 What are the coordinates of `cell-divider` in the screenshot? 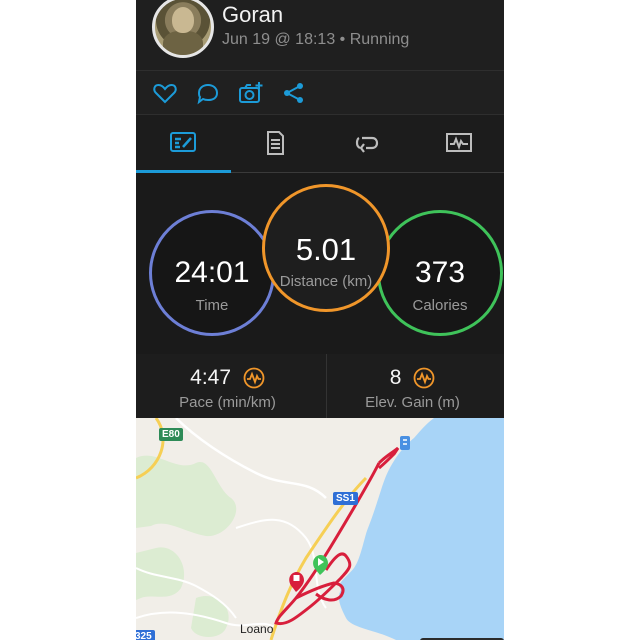 It's located at (326, 386).